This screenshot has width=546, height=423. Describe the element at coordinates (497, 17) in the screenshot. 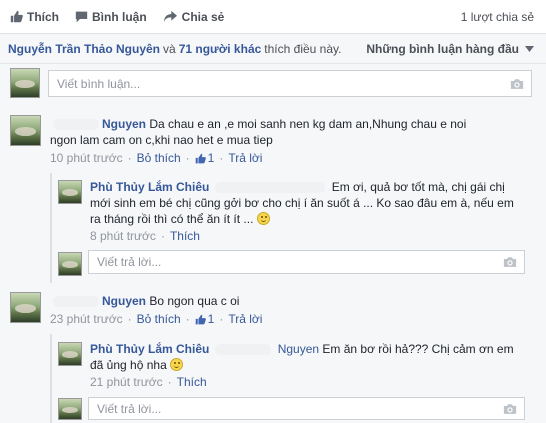

I see `share-count: 1 lượt chia sẻ` at that location.